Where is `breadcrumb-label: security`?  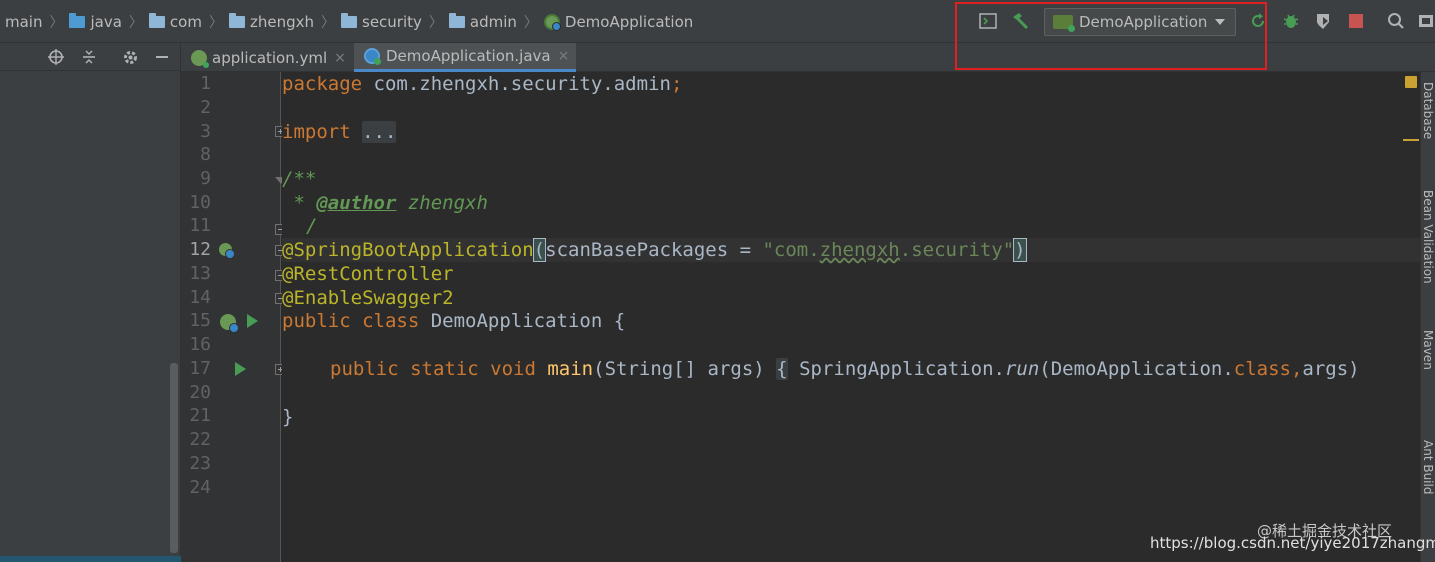
breadcrumb-label: security is located at coordinates (392, 21).